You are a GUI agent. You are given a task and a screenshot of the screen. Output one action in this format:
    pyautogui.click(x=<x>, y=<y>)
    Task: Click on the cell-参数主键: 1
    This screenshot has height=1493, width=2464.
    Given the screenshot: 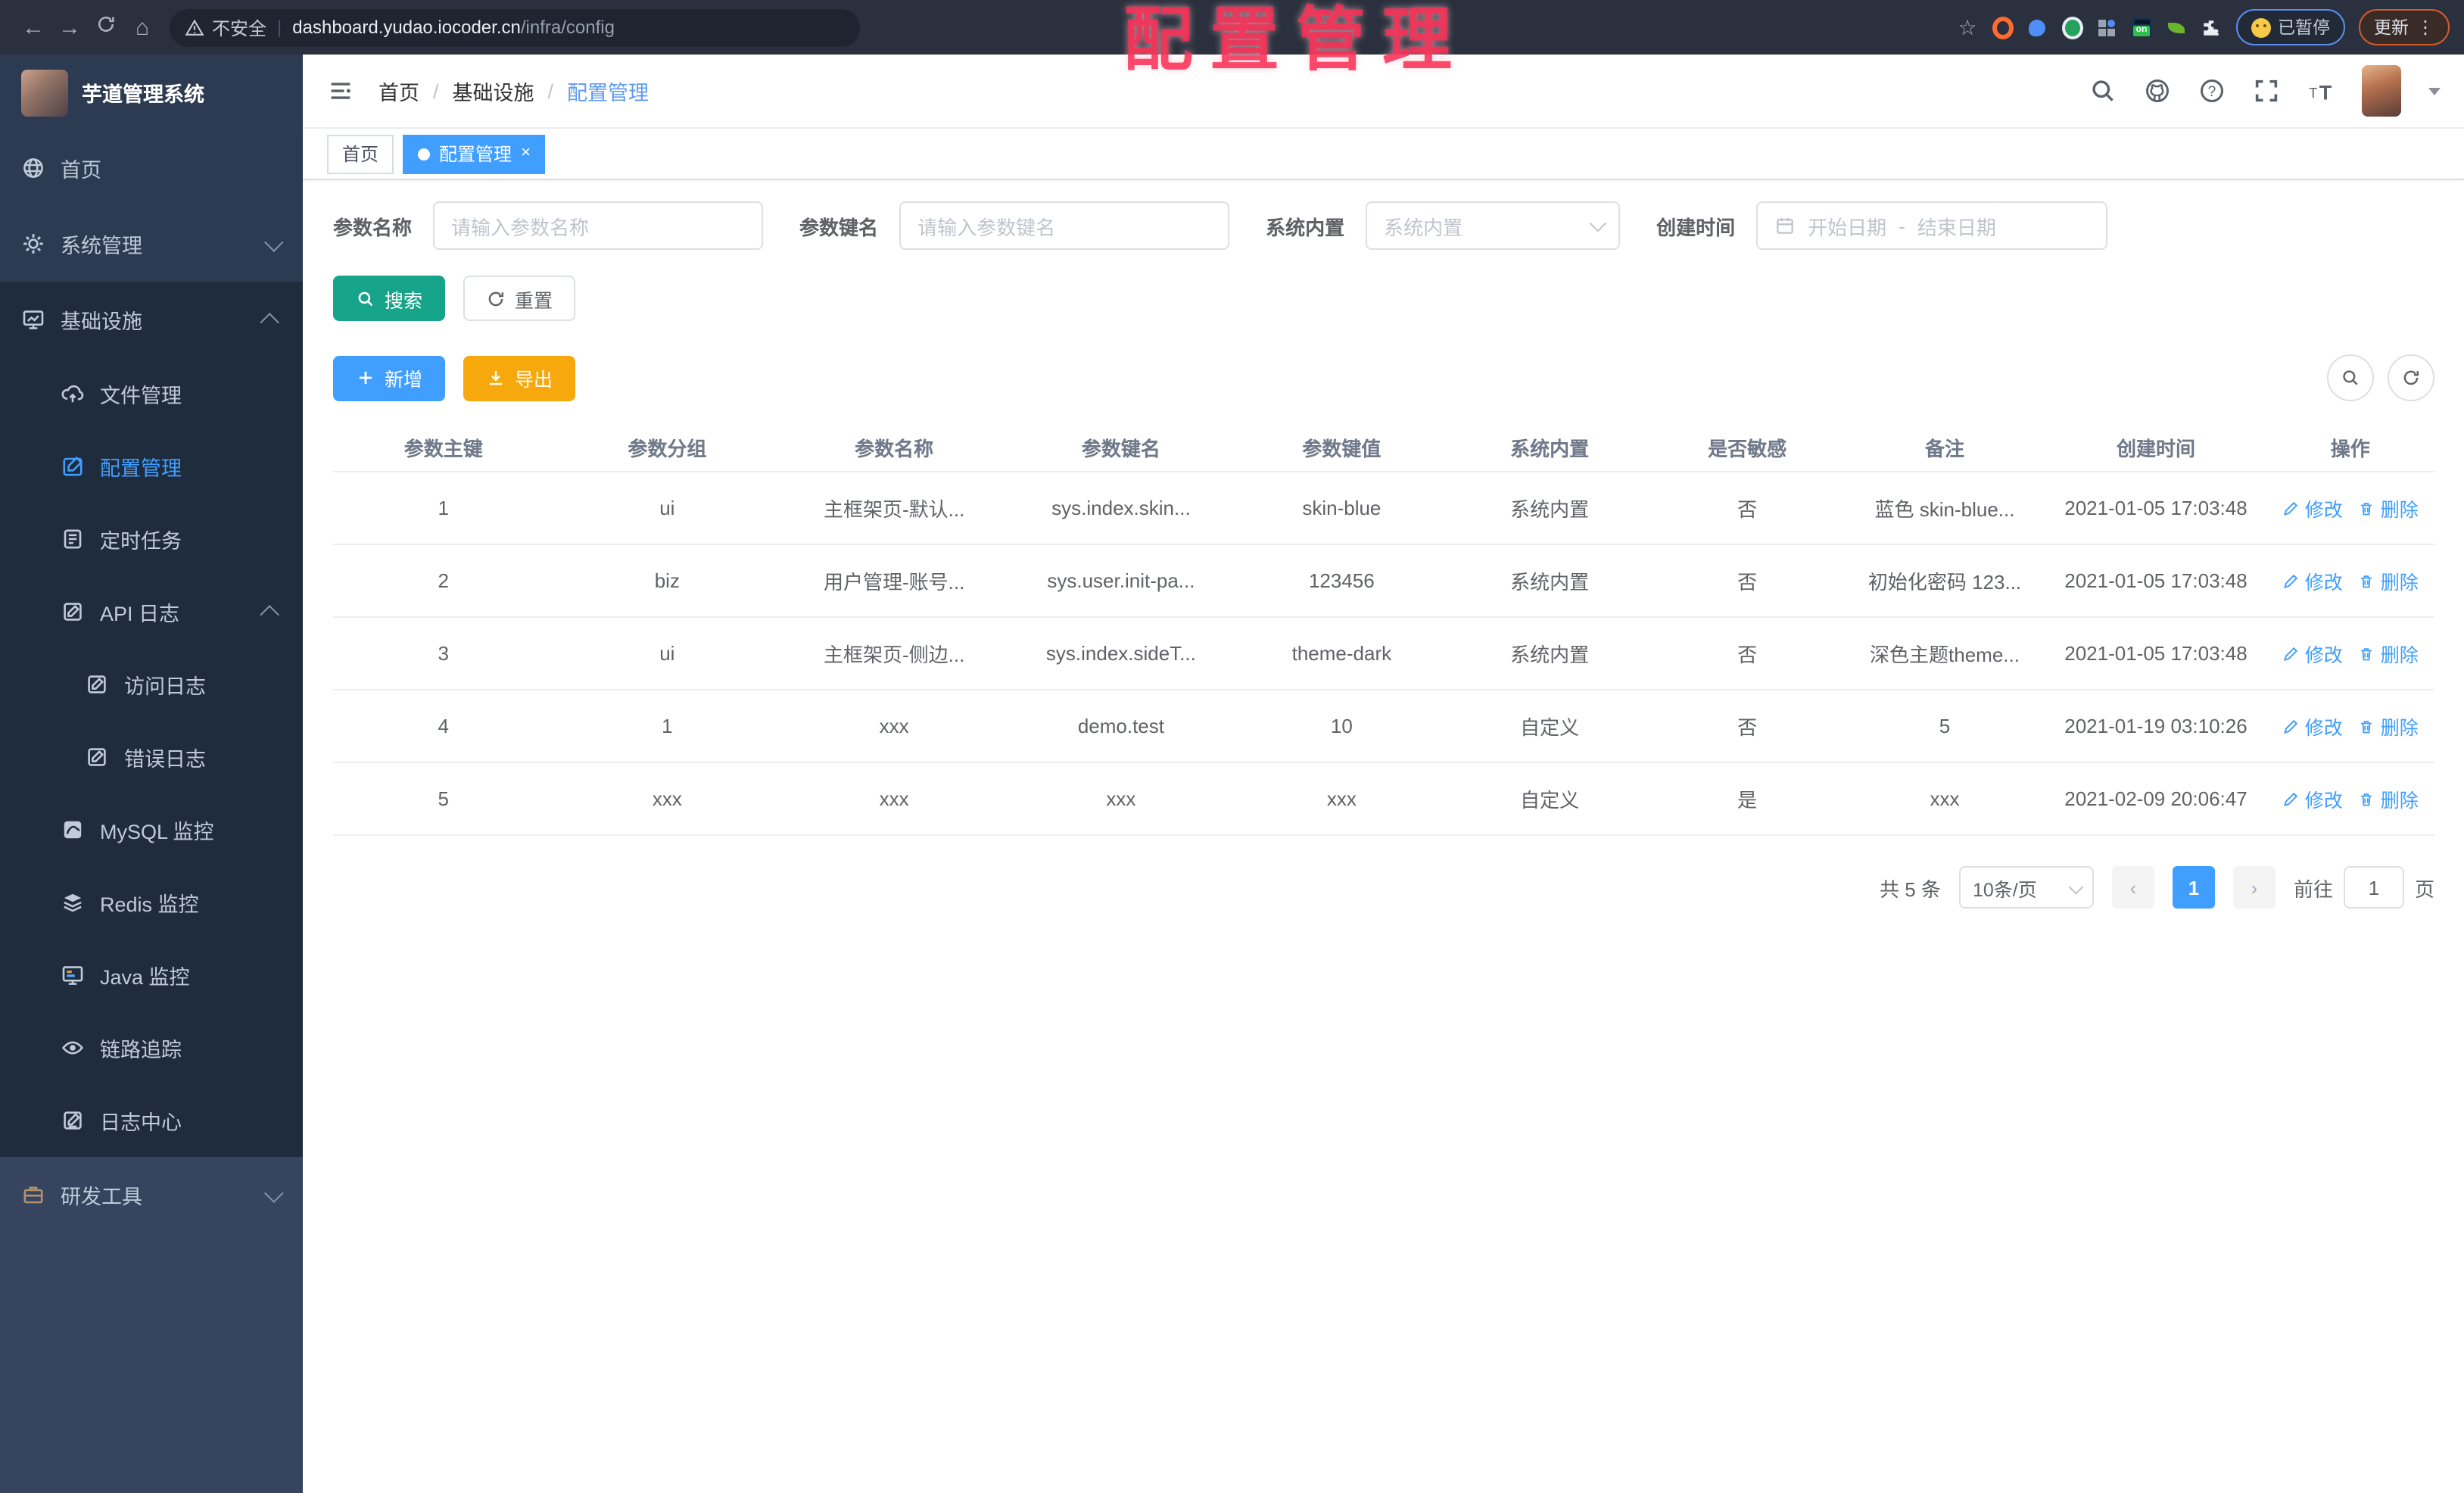 What is the action you would take?
    pyautogui.click(x=443, y=508)
    